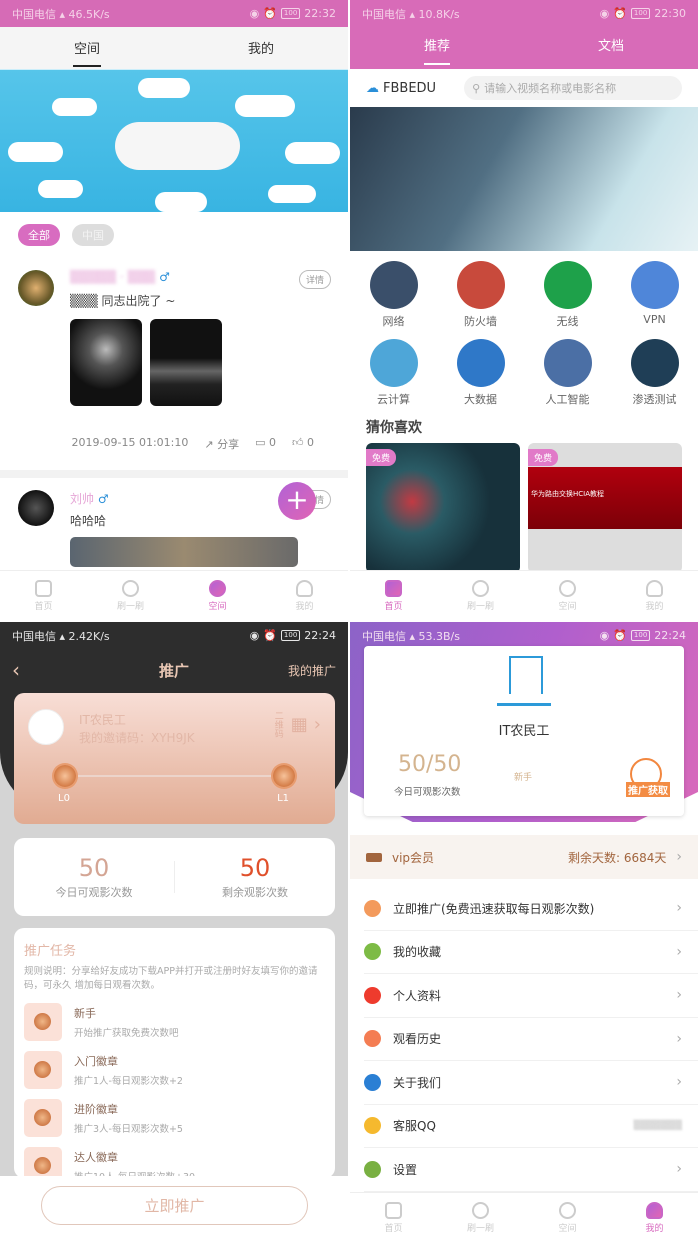 This screenshot has height=1244, width=698. What do you see at coordinates (94, 876) in the screenshot?
I see `stat-today: 50 今日可观影次数` at bounding box center [94, 876].